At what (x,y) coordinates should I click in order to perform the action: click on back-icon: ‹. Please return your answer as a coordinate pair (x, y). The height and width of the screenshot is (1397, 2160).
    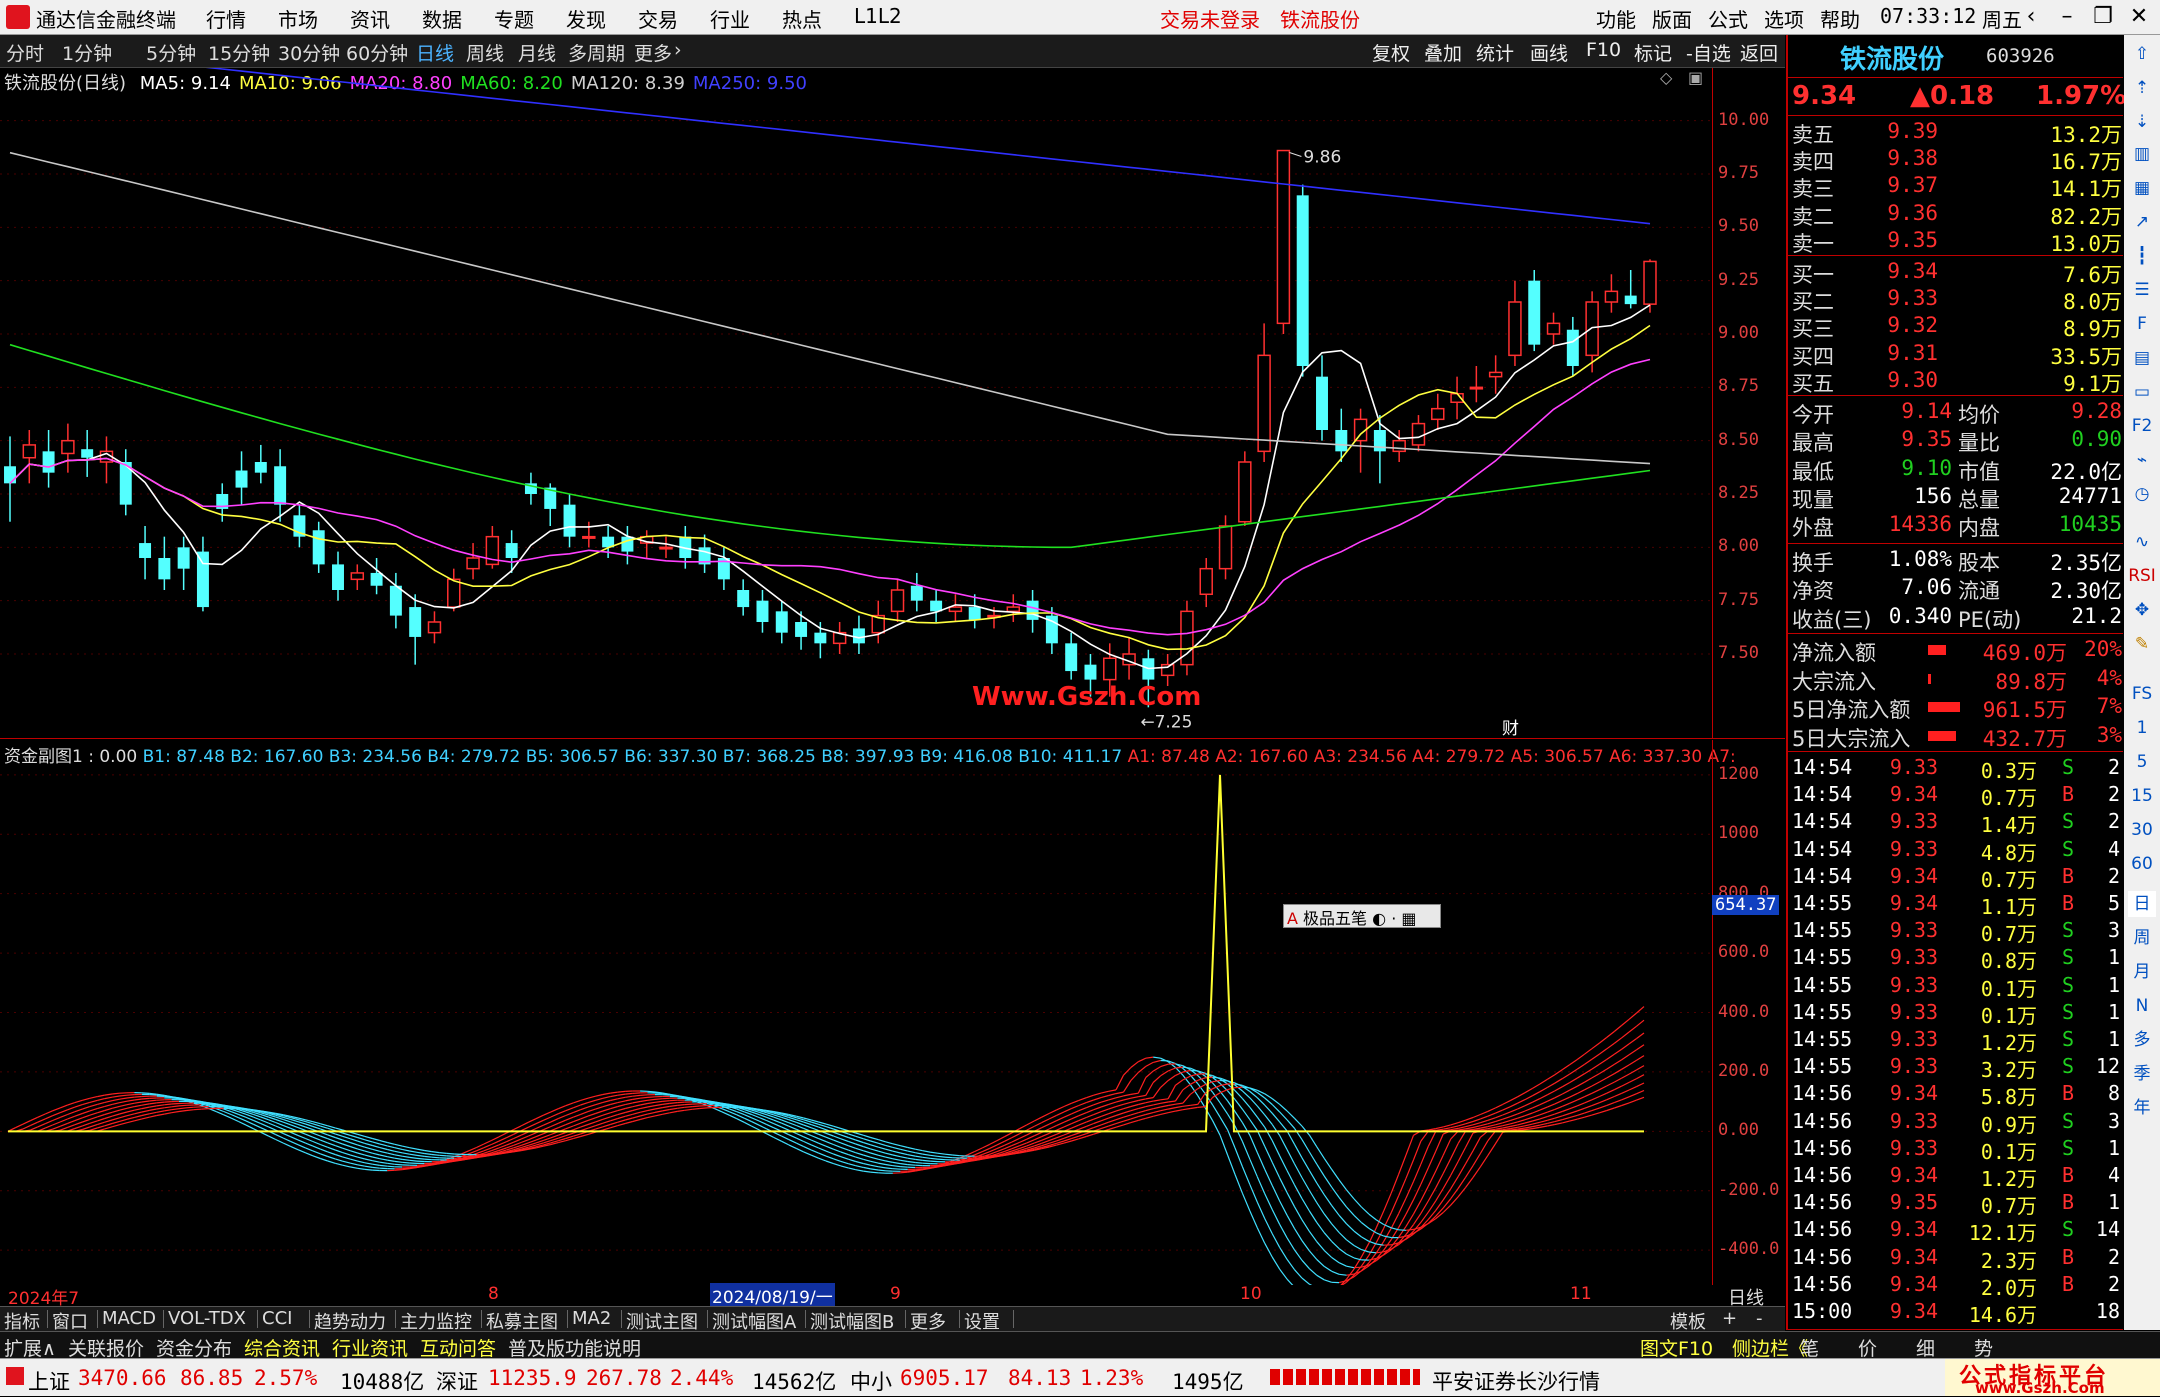
    Looking at the image, I should click on (2031, 16).